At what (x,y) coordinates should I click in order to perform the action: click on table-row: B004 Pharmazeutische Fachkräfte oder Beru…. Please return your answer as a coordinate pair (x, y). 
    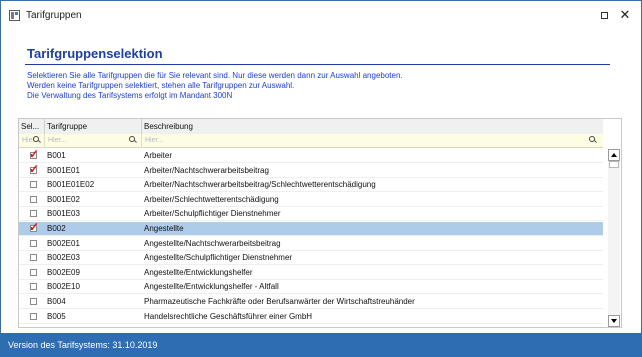
    Looking at the image, I should click on (311, 302).